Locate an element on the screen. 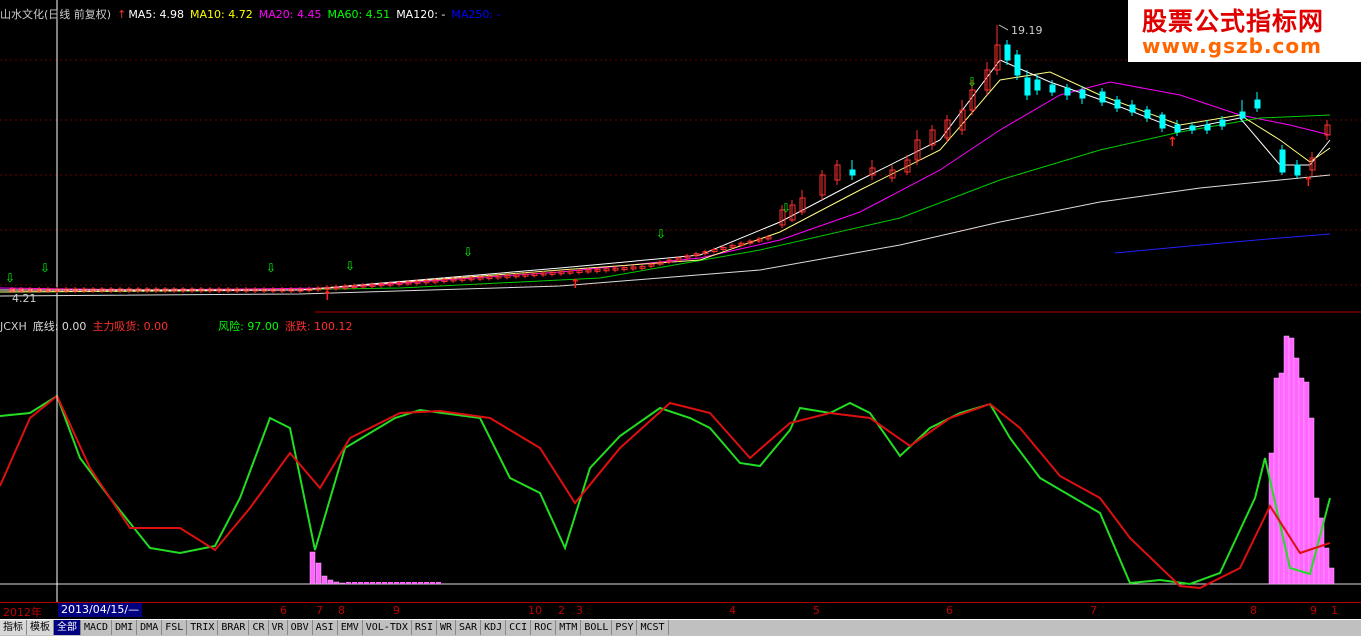  ma-legend-item: MA60: 4.51 is located at coordinates (359, 14).